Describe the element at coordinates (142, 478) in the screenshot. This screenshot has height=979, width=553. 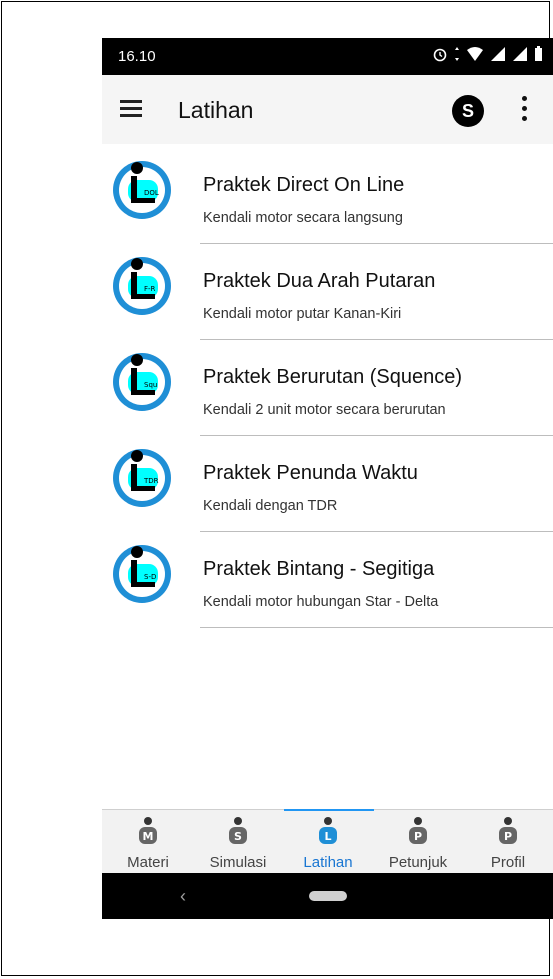
I see `practice-logo-icon: TDR` at that location.